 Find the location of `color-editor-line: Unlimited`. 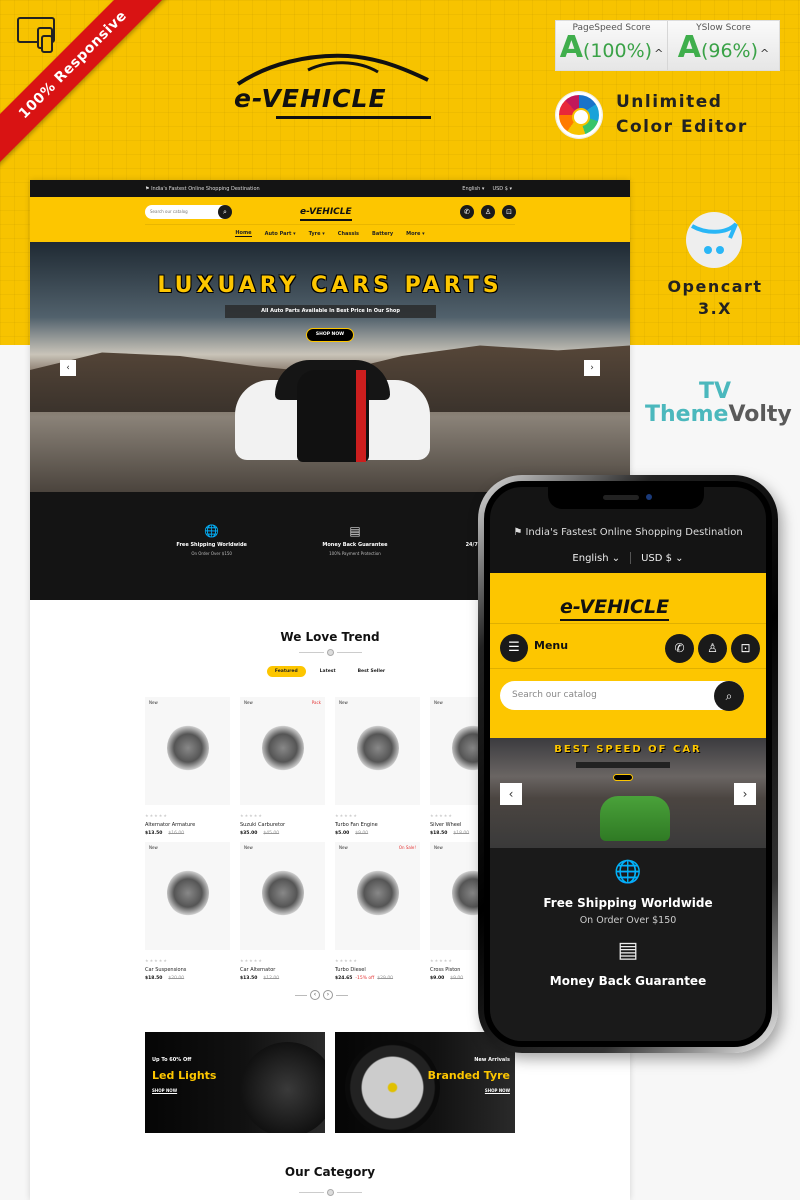

color-editor-line: Unlimited is located at coordinates (669, 102).